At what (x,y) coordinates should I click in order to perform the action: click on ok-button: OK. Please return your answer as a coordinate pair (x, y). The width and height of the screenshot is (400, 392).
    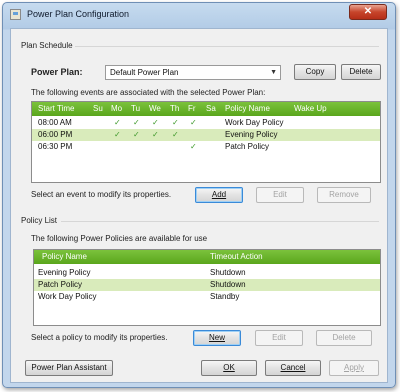
    Looking at the image, I should click on (229, 368).